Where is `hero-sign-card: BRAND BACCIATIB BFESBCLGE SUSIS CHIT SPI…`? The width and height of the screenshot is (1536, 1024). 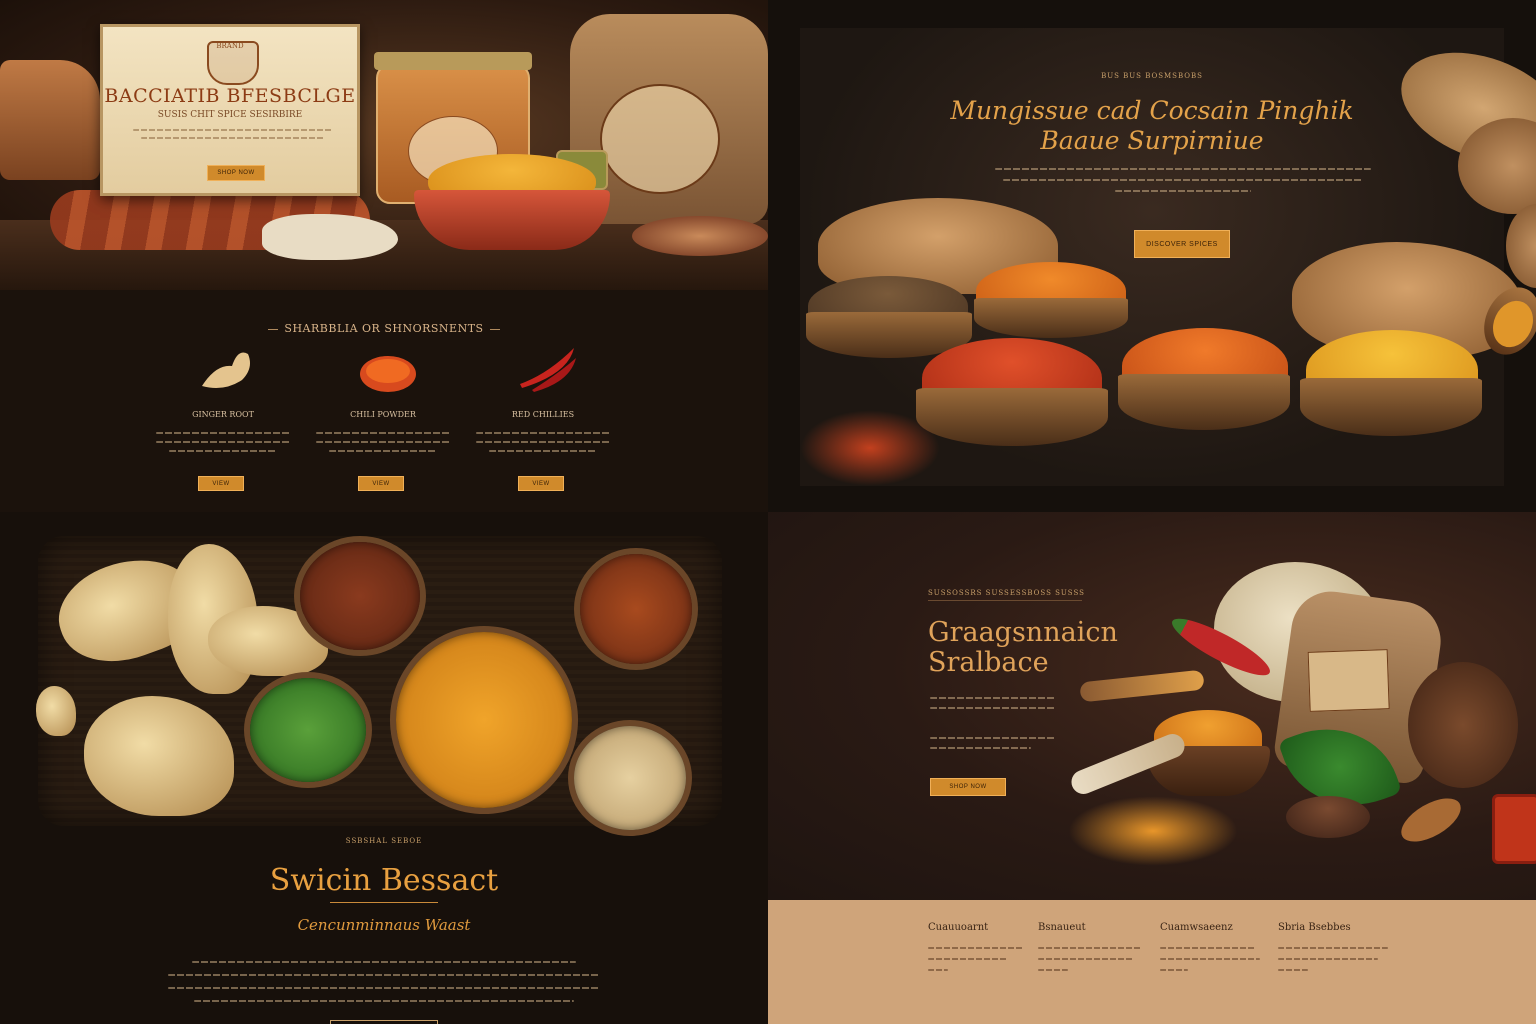 hero-sign-card: BRAND BACCIATIB BFESBCLGE SUSIS CHIT SPI… is located at coordinates (230, 110).